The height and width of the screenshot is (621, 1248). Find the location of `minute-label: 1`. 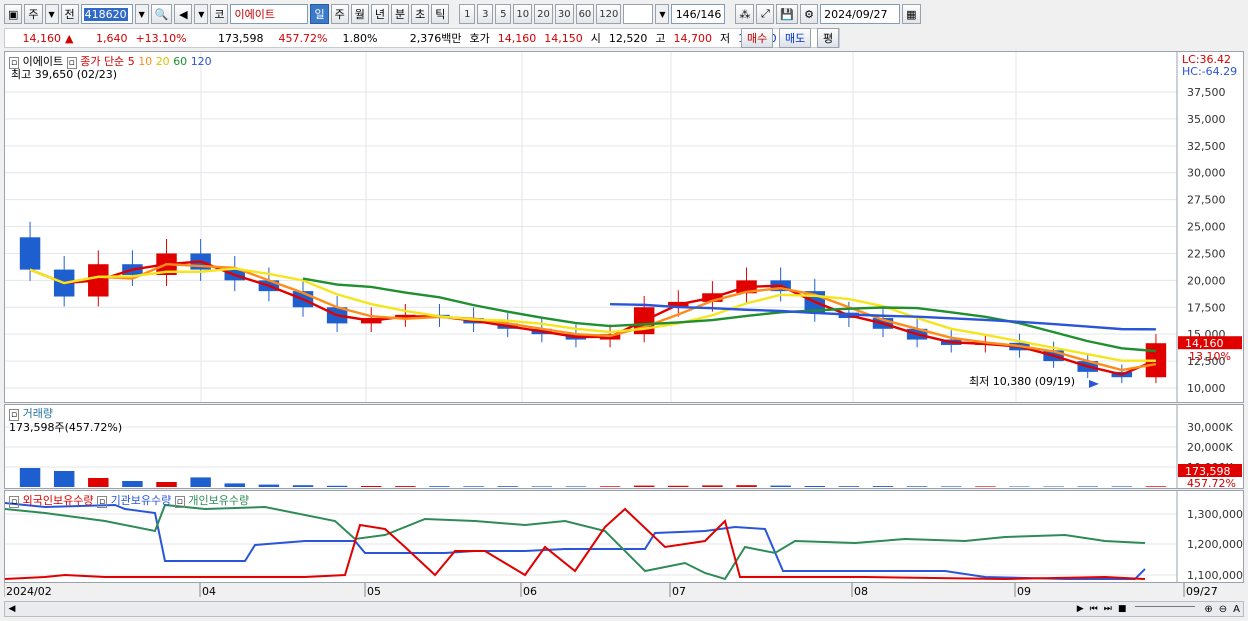

minute-label: 1 is located at coordinates (467, 14).